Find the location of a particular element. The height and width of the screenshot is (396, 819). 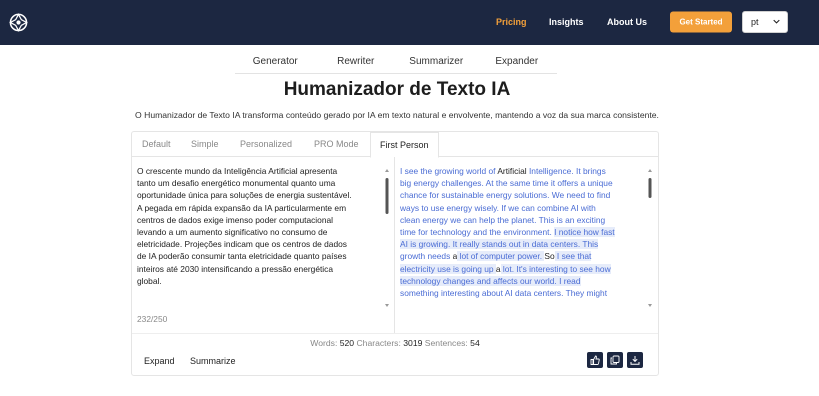

get-started-button: Get Started is located at coordinates (701, 22).